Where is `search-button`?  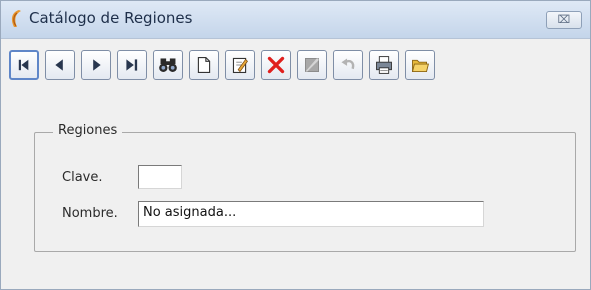
search-button is located at coordinates (168, 65).